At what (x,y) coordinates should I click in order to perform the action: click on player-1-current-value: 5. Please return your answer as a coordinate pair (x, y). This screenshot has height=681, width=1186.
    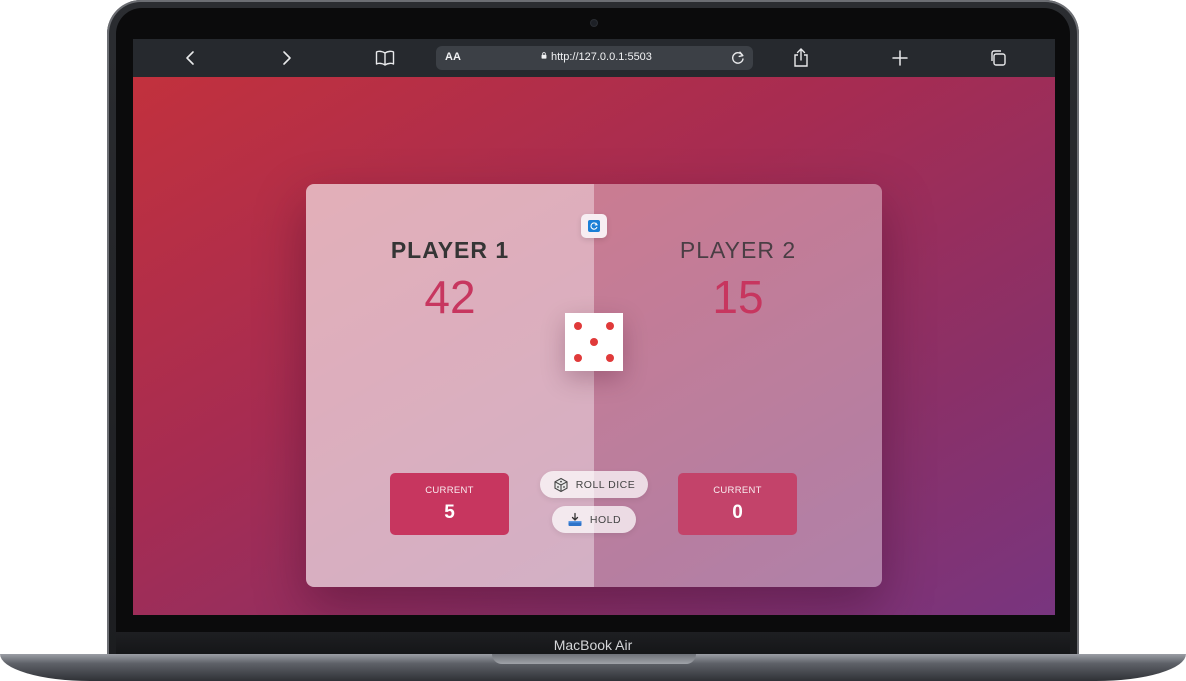
    Looking at the image, I should click on (449, 512).